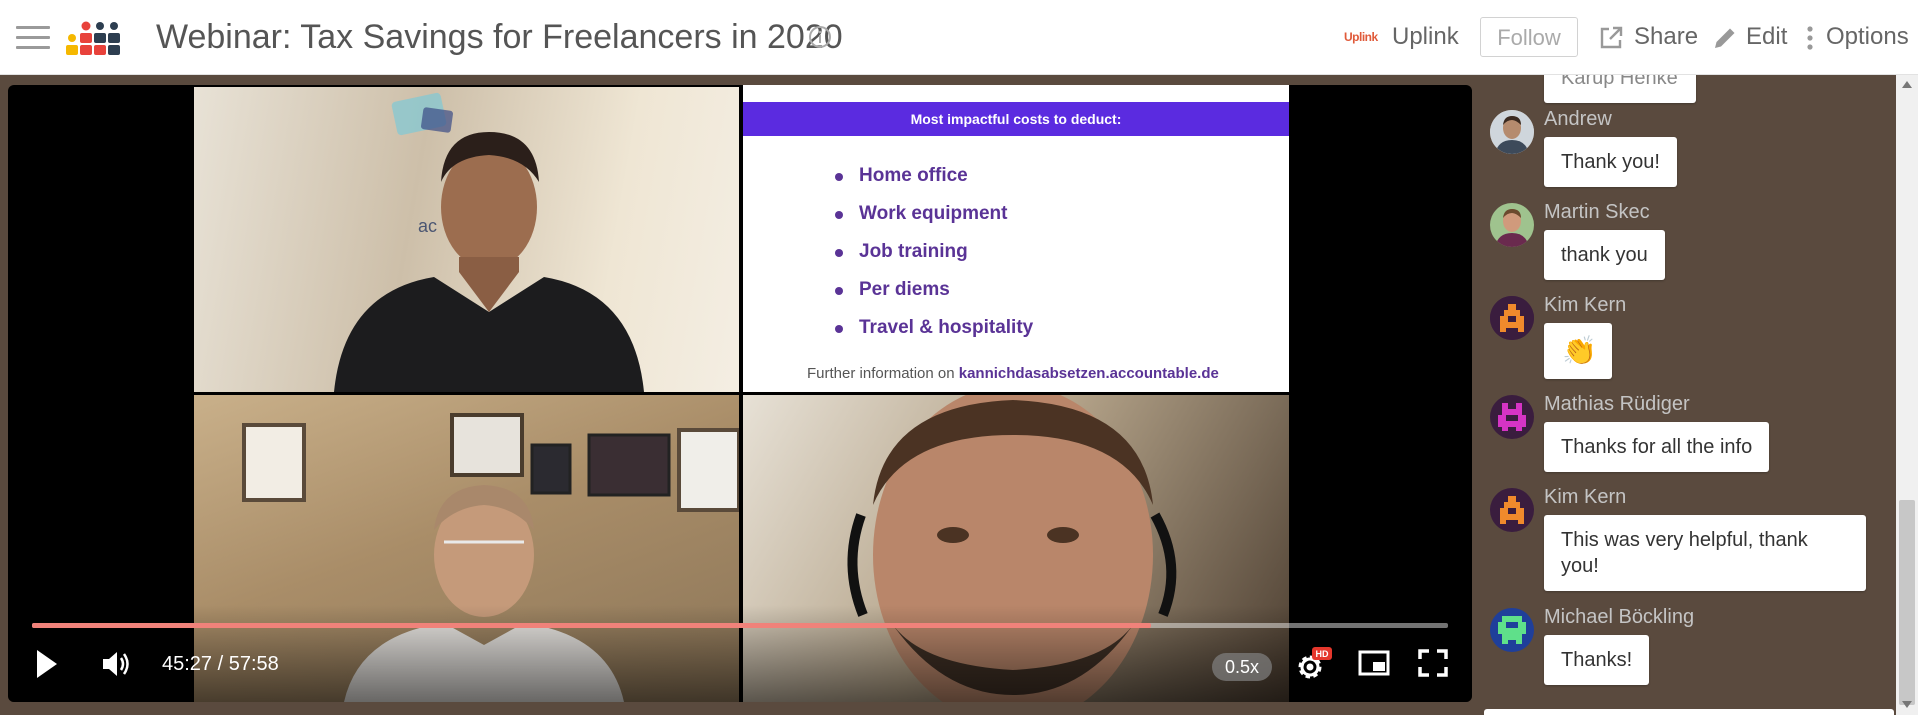 This screenshot has width=1918, height=715. What do you see at coordinates (1705, 553) in the screenshot?
I see `chat-message-bubble: This was very helpful, thank you!` at bounding box center [1705, 553].